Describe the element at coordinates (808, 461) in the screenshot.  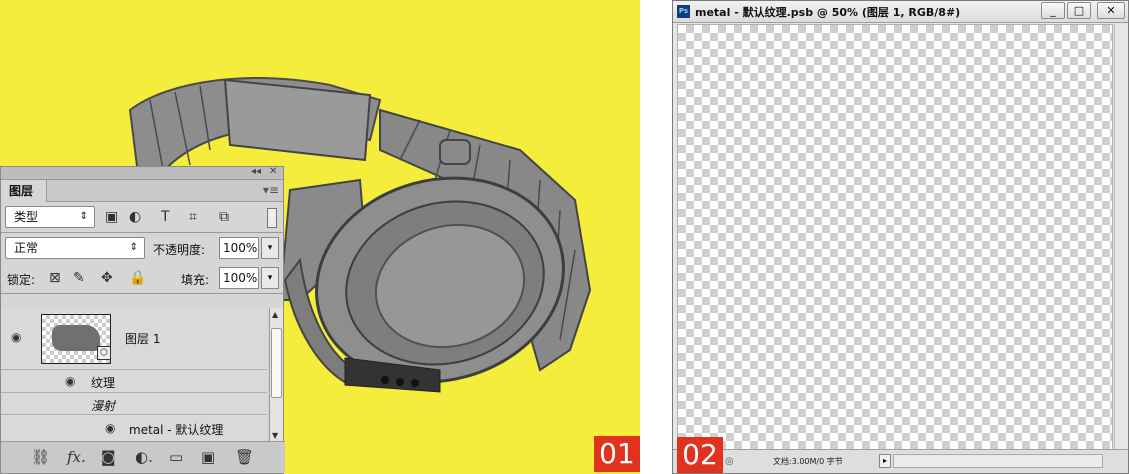
I see `document-size-text: 文档:3.00M/0 字节` at that location.